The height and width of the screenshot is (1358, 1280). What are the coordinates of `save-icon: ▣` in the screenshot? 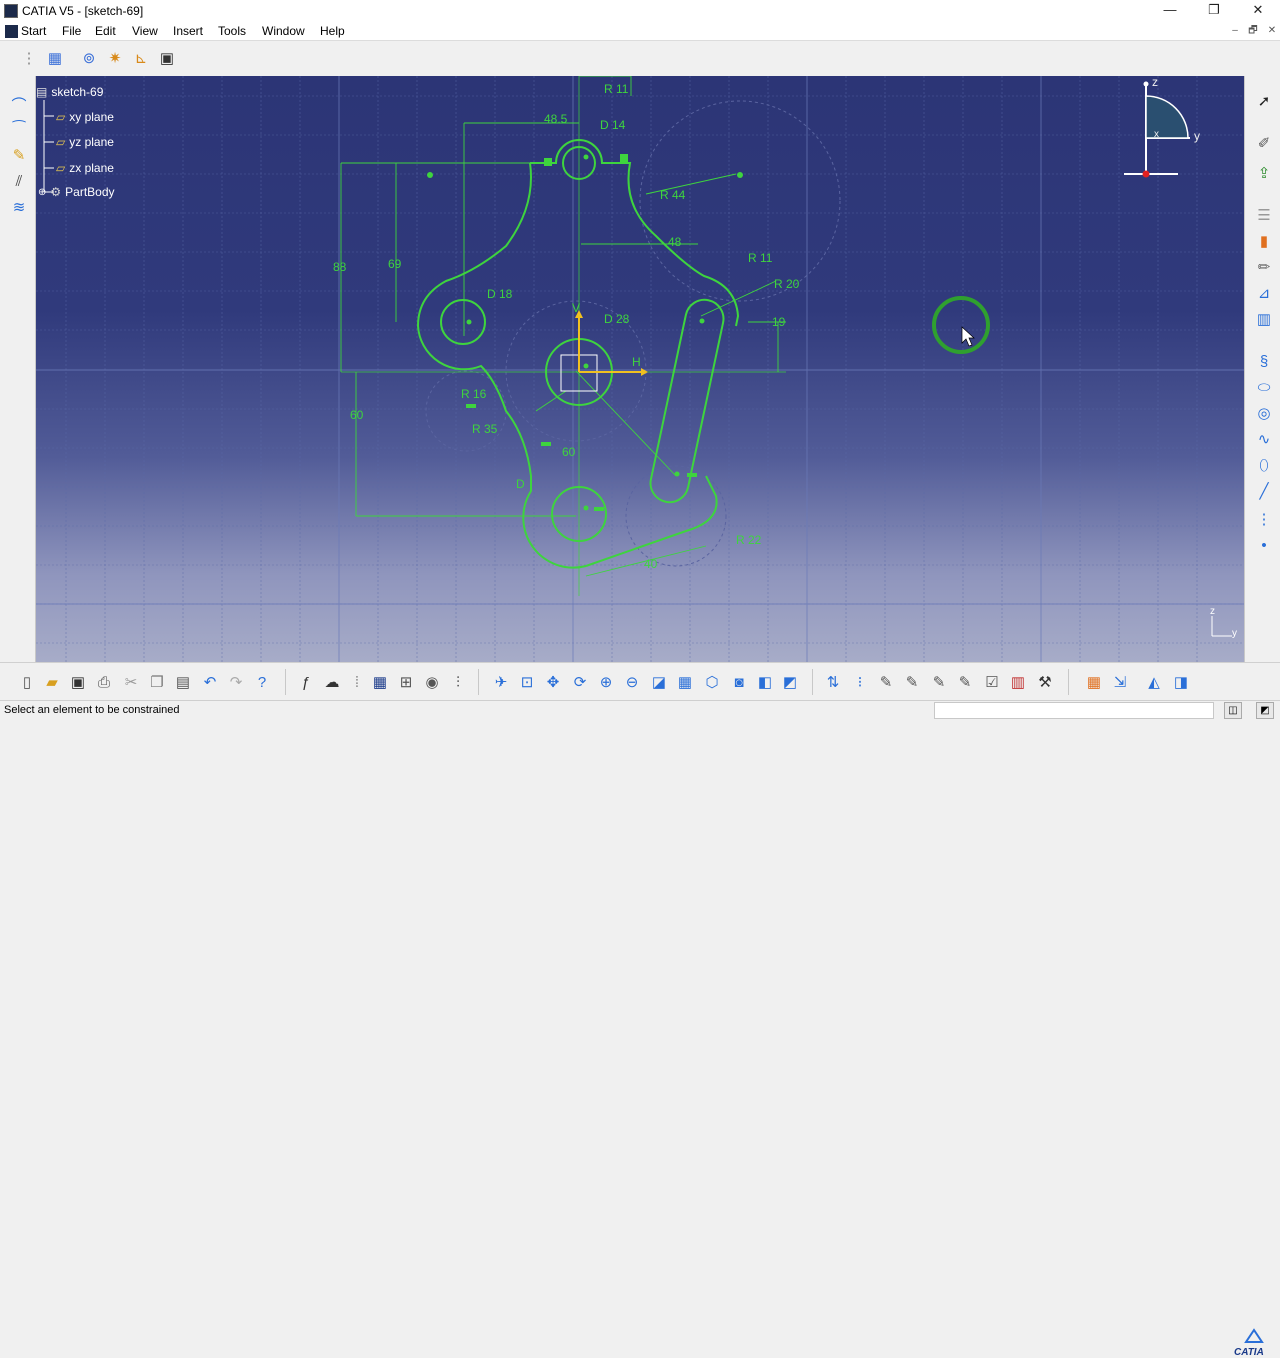 It's located at (78, 682).